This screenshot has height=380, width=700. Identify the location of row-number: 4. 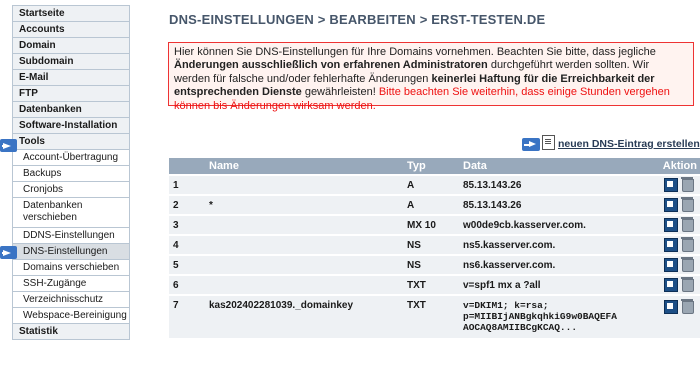
(187, 244).